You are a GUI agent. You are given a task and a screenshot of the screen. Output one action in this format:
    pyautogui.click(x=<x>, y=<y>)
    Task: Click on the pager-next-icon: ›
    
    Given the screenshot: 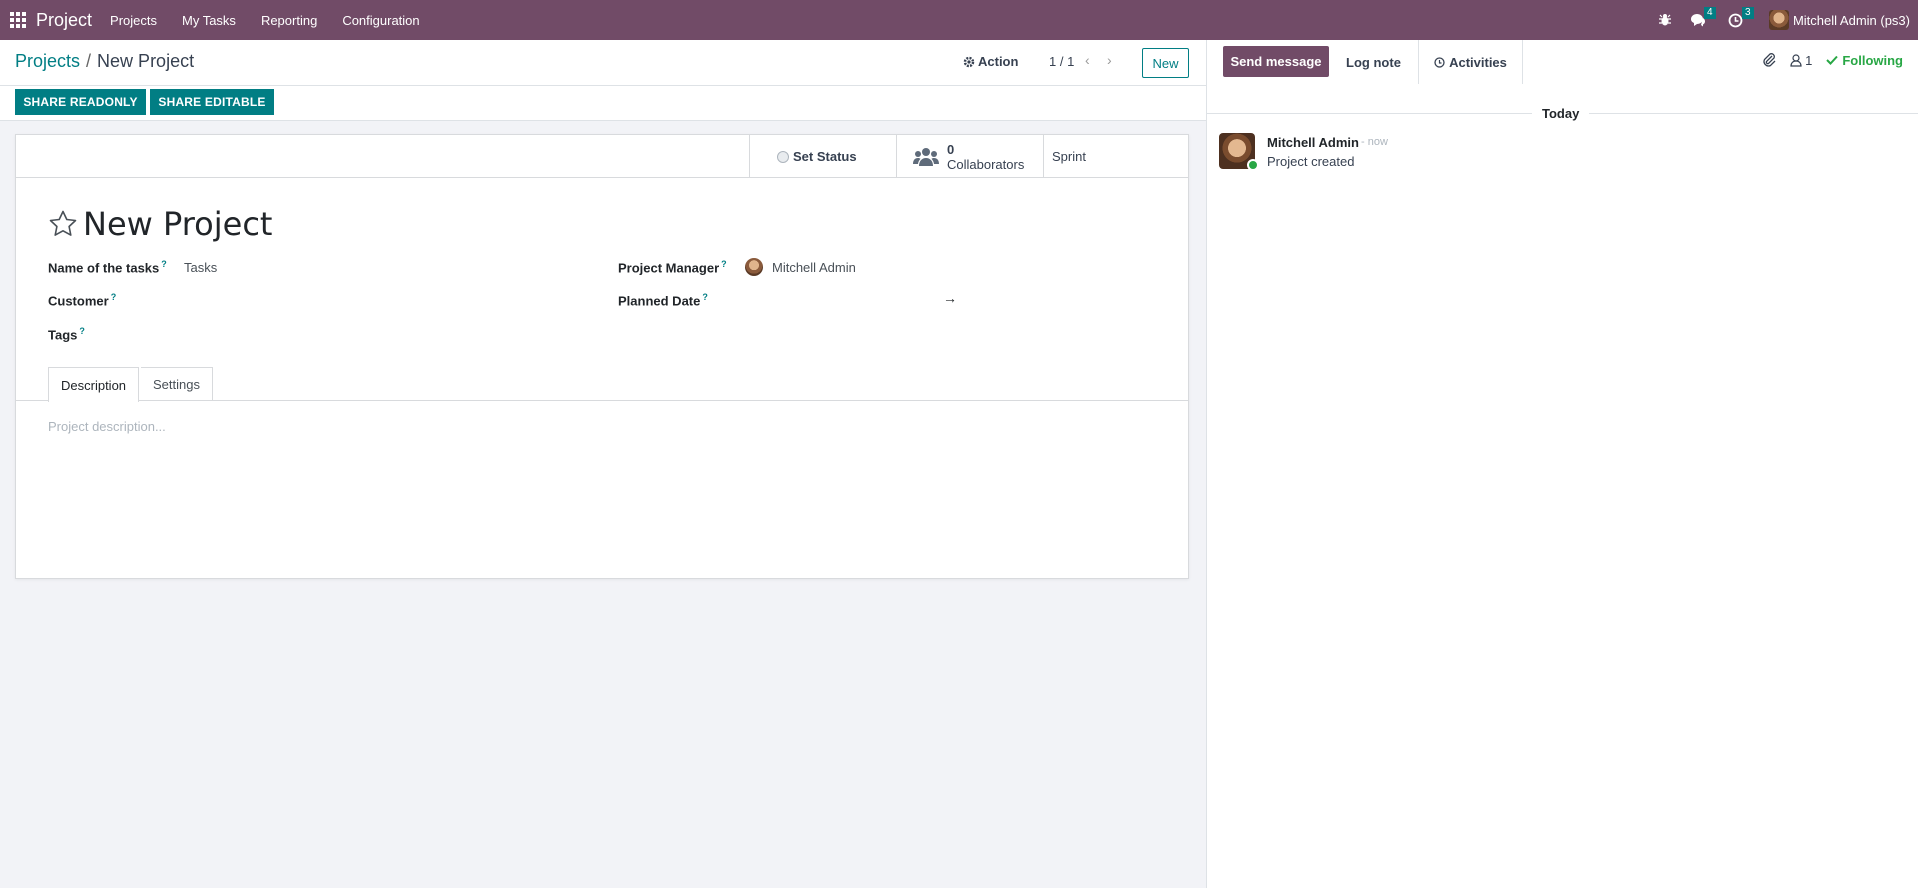 What is the action you would take?
    pyautogui.click(x=1109, y=60)
    